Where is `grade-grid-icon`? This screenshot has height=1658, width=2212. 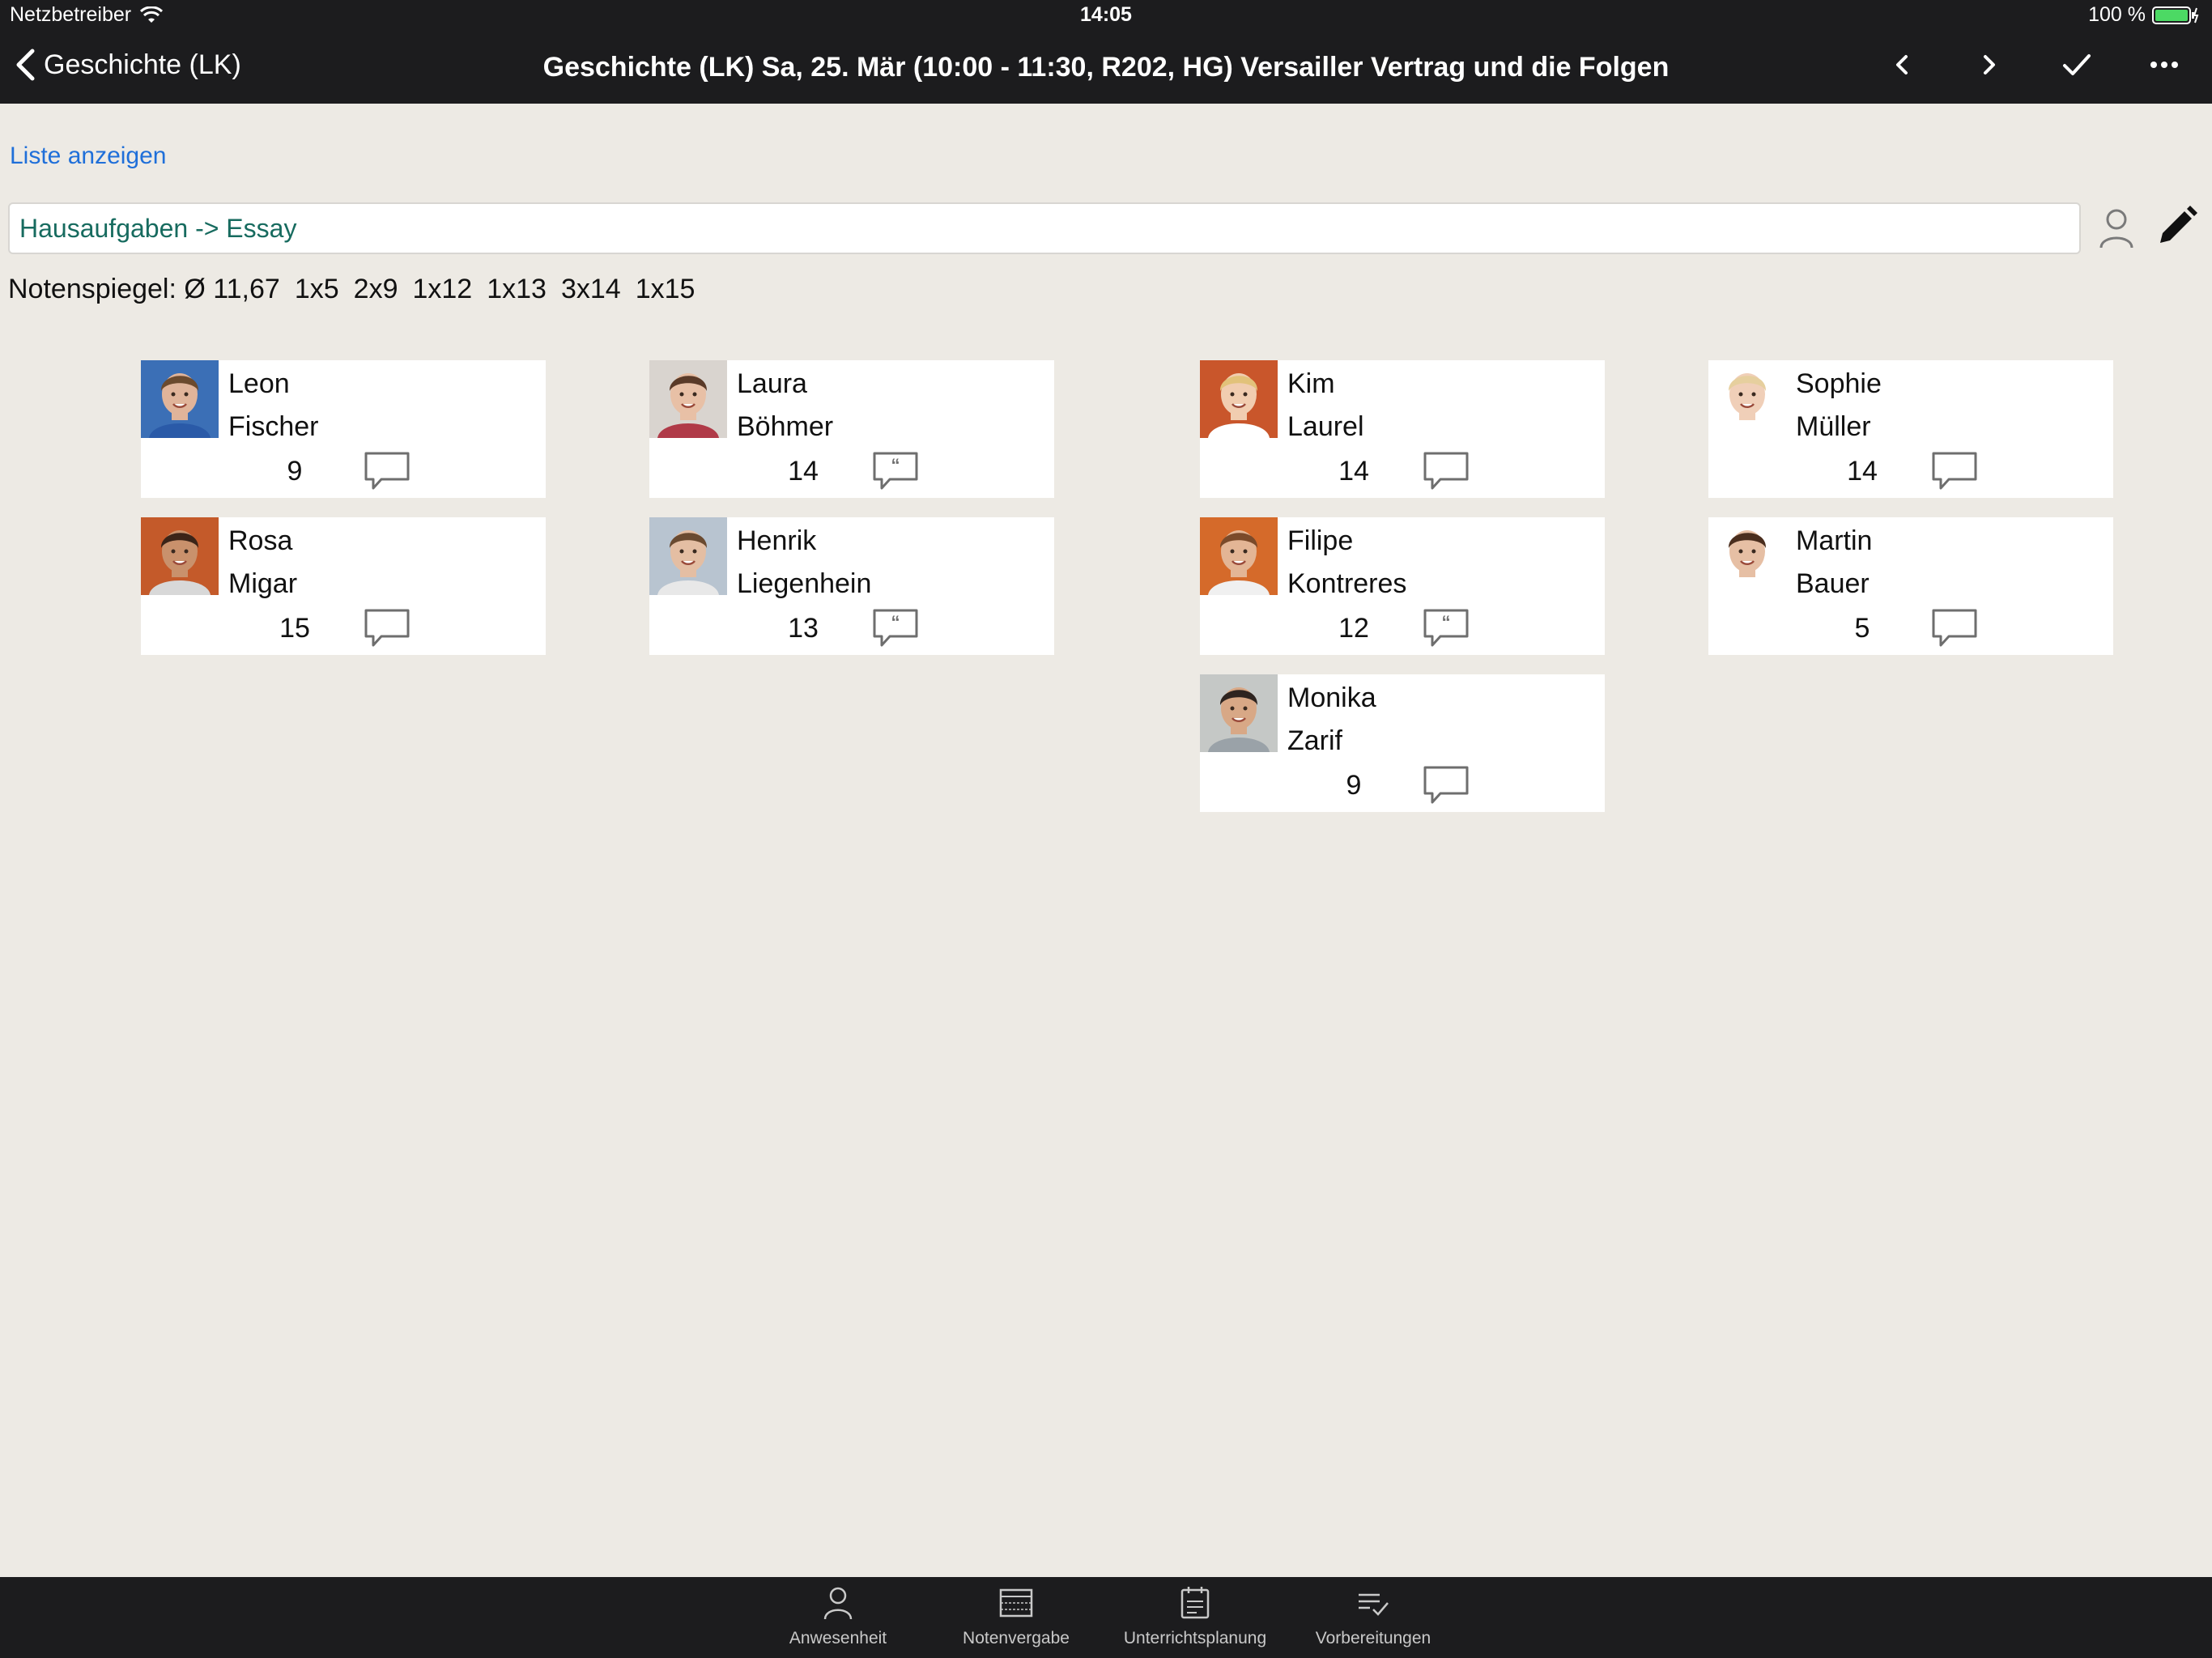
grade-grid-icon is located at coordinates (1016, 1603).